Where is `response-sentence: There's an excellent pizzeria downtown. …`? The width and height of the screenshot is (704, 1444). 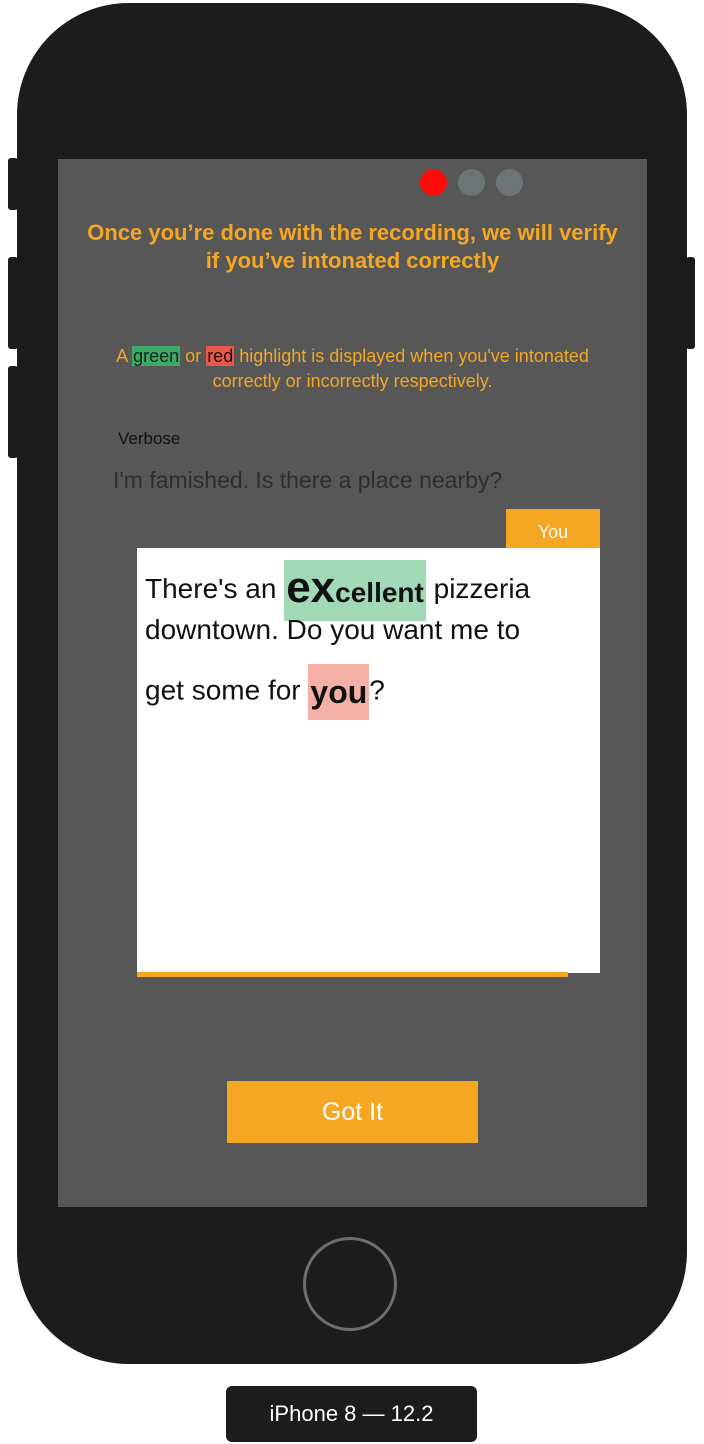
response-sentence: There's an excellent pizzeria downtown. … is located at coordinates (367, 640).